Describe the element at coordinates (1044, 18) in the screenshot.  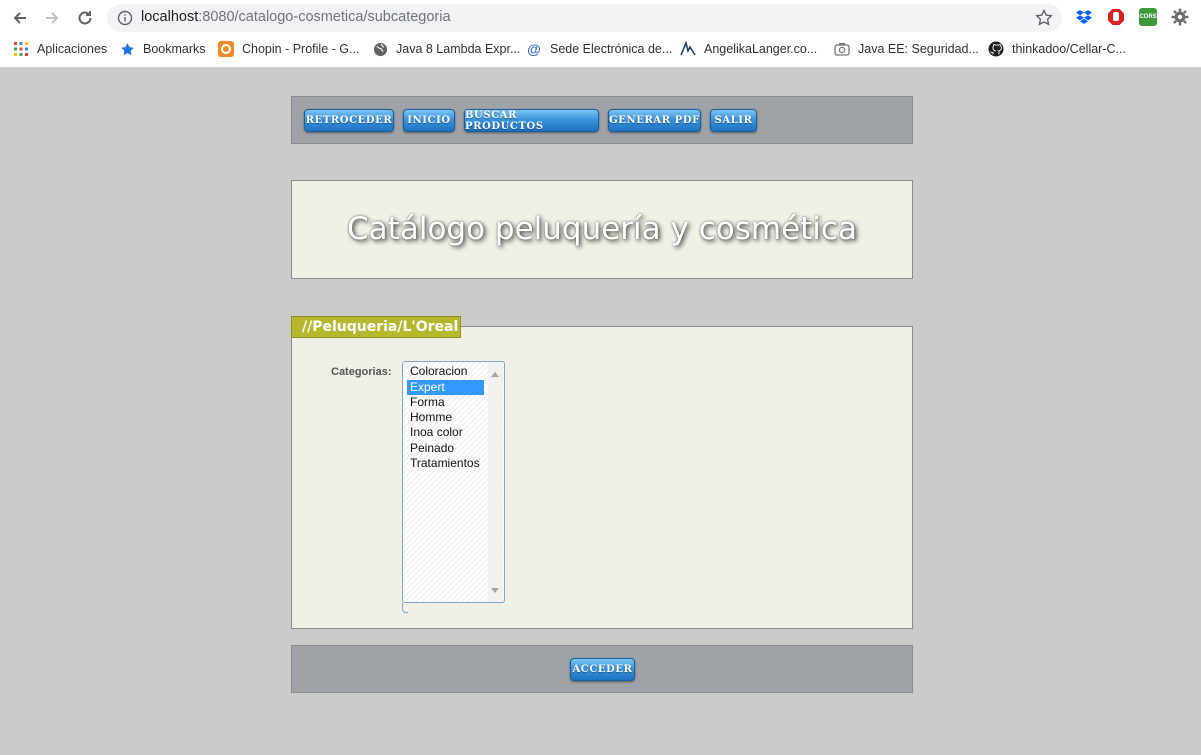
I see `bookmark-star-icon` at that location.